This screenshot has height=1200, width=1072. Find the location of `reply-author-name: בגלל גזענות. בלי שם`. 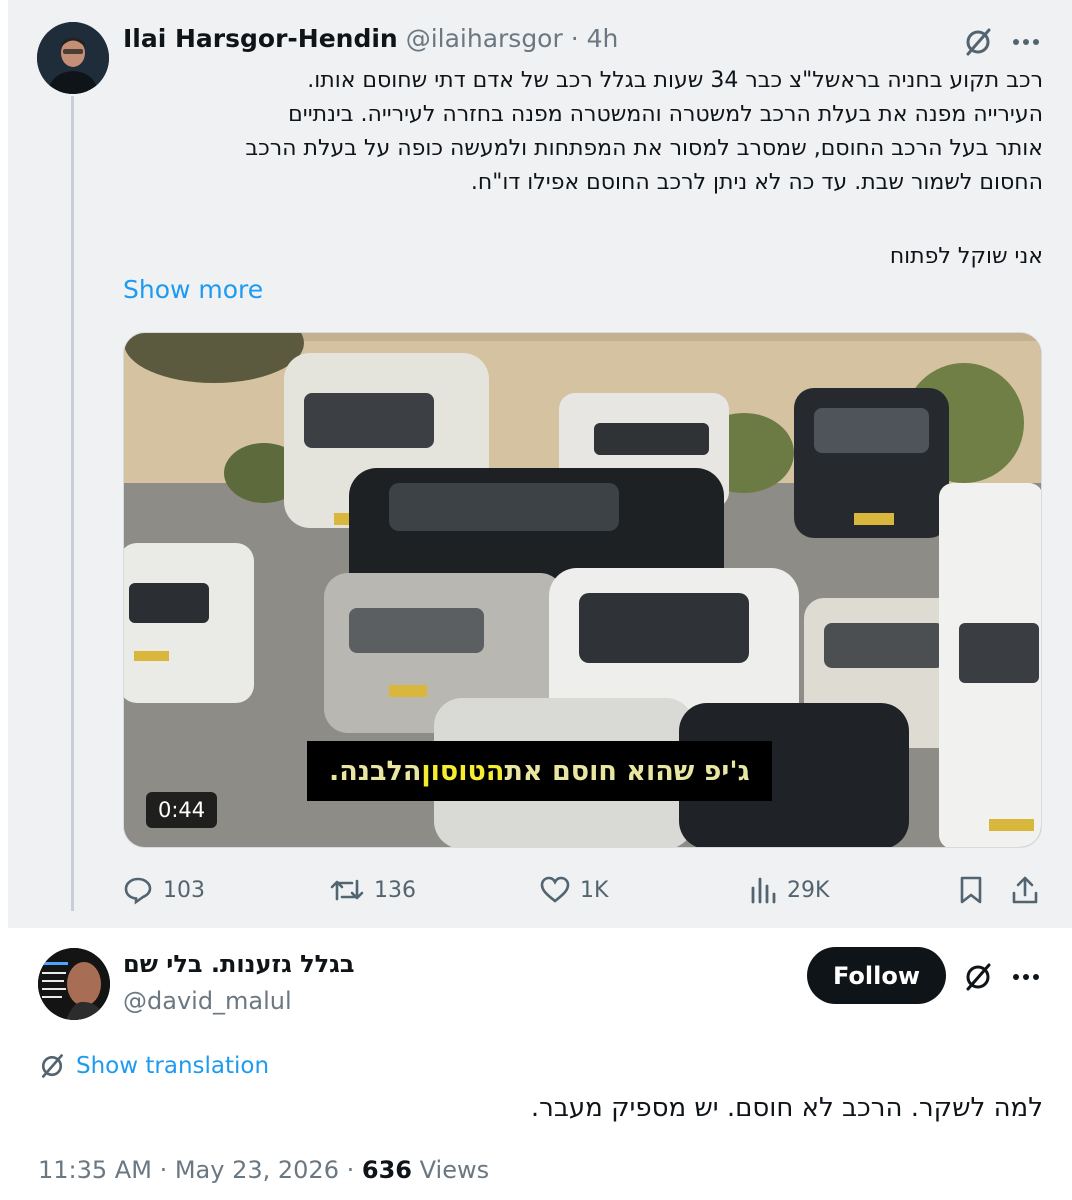

reply-author-name: בגלל גזענות. בלי שם is located at coordinates (239, 964).